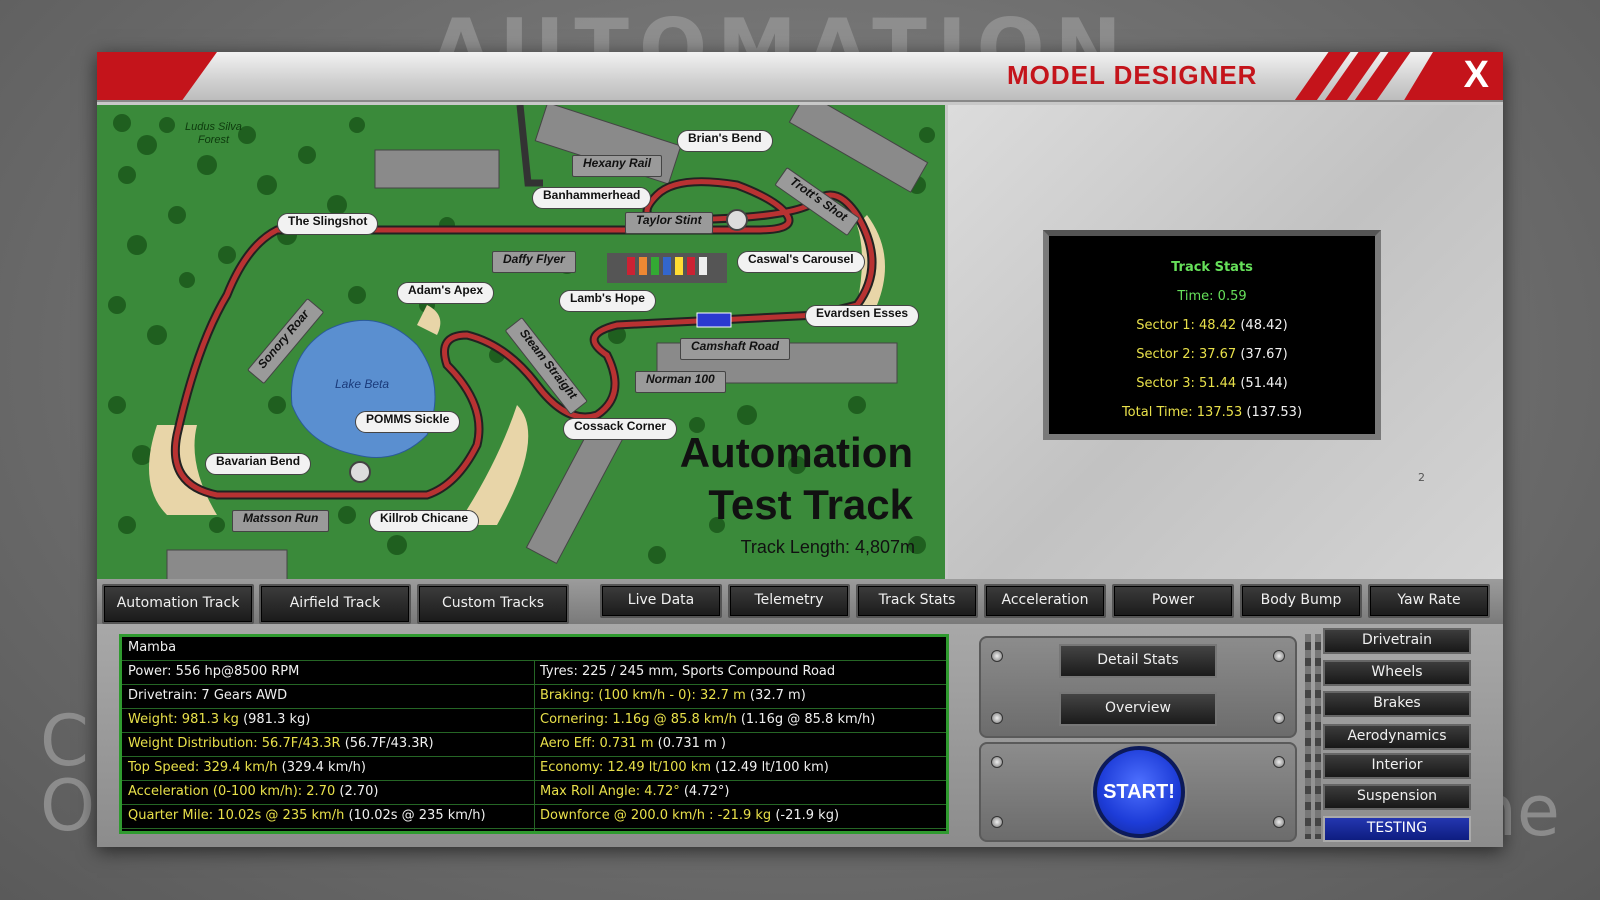  I want to click on track-title: Automation Test Track, so click(796, 478).